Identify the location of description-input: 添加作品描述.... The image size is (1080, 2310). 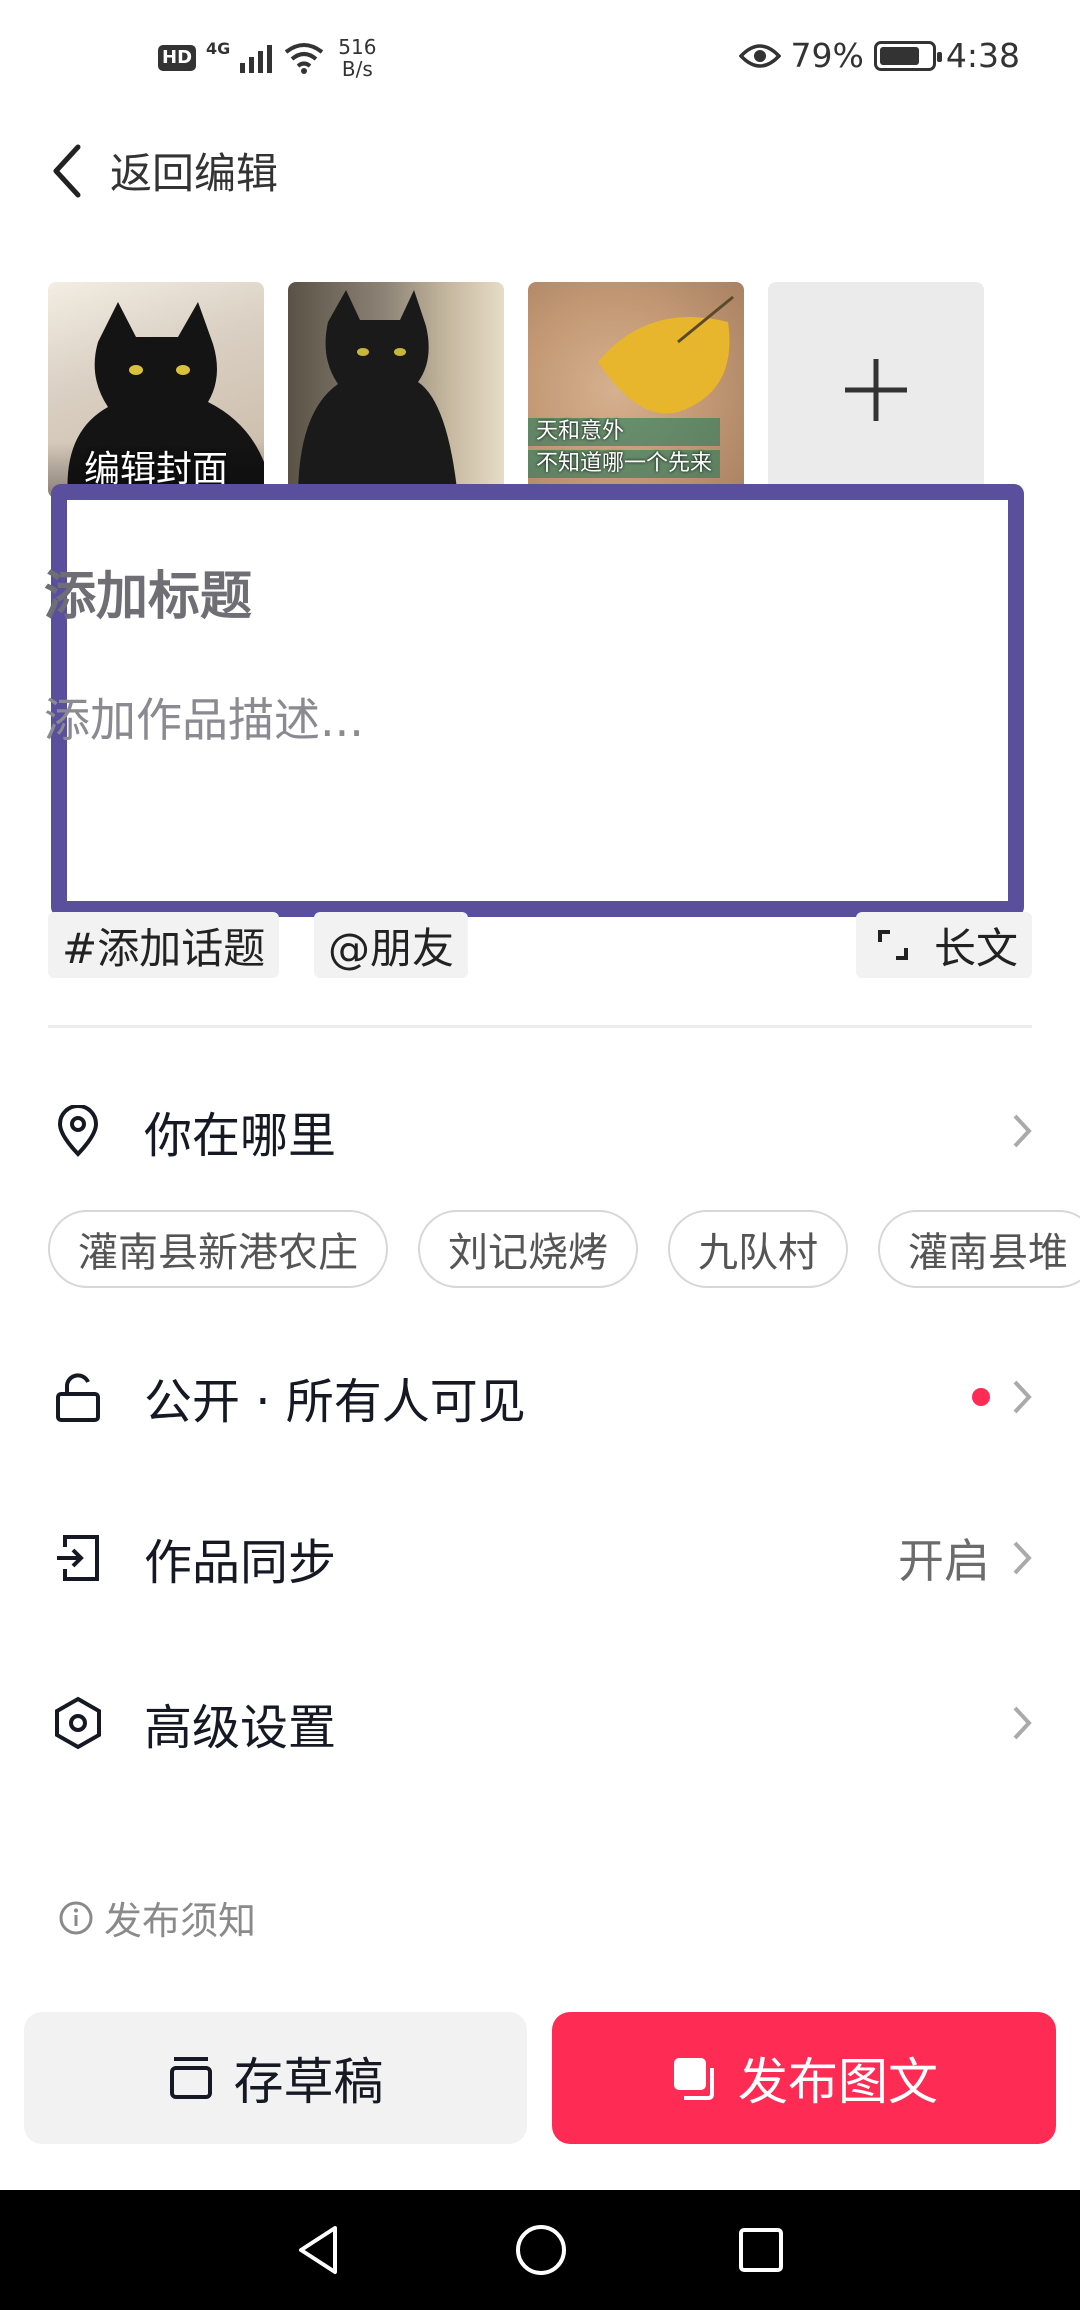
(204, 717).